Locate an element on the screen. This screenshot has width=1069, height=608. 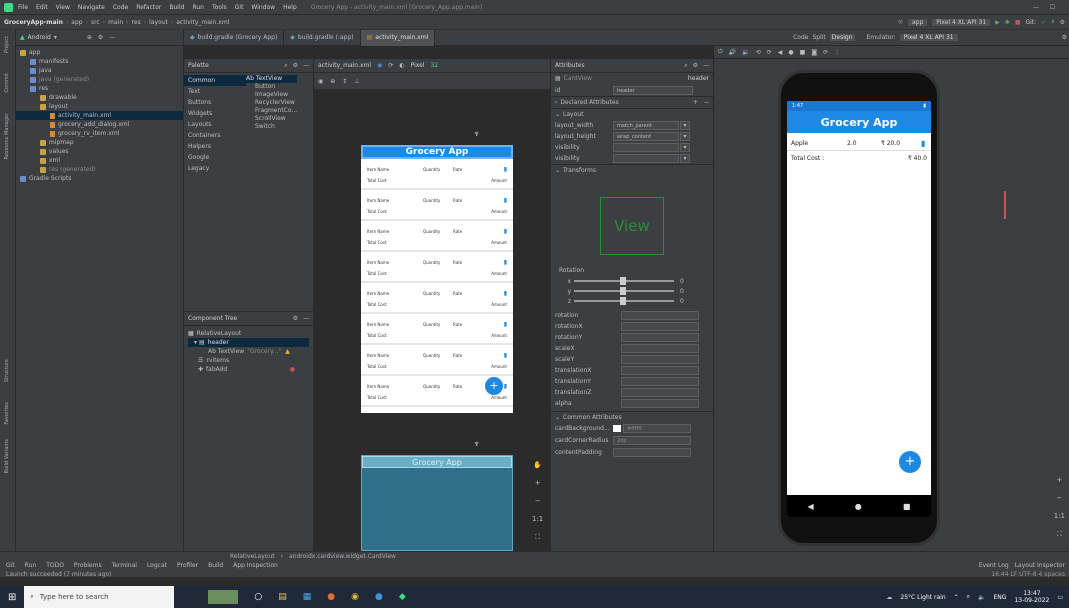
rotate-right-icon: ⟳ is located at coordinates (769, 52).